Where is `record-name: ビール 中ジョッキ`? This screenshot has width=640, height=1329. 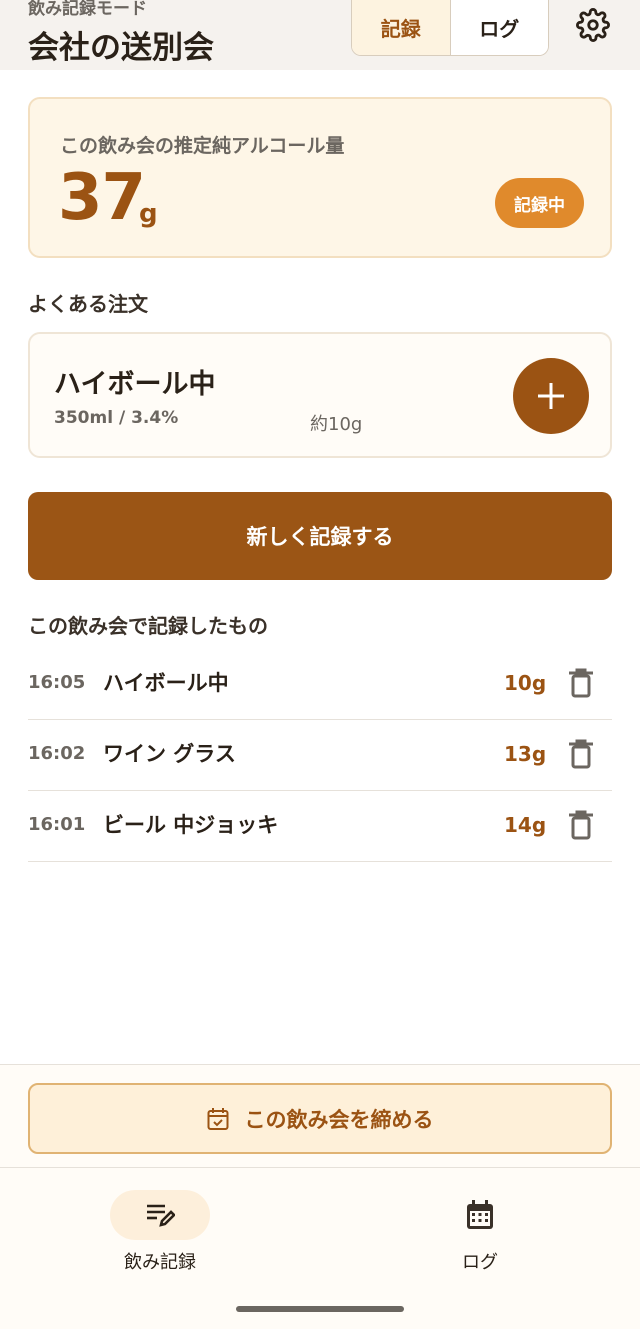
record-name: ビール 中ジョッキ is located at coordinates (191, 825).